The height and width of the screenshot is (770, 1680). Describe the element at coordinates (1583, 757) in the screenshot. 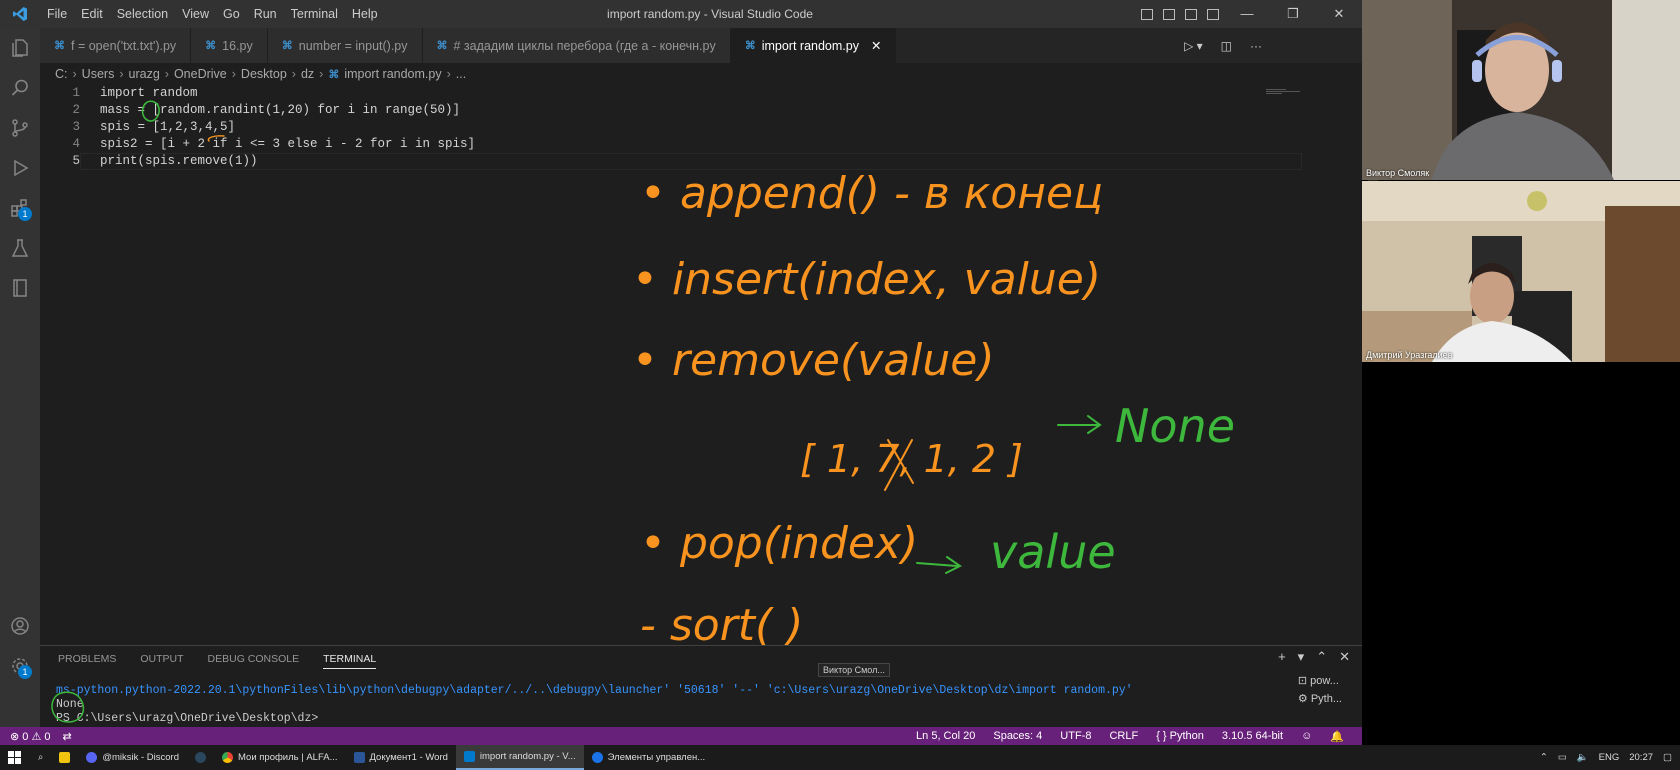

I see `volume-icon: 🔈` at that location.